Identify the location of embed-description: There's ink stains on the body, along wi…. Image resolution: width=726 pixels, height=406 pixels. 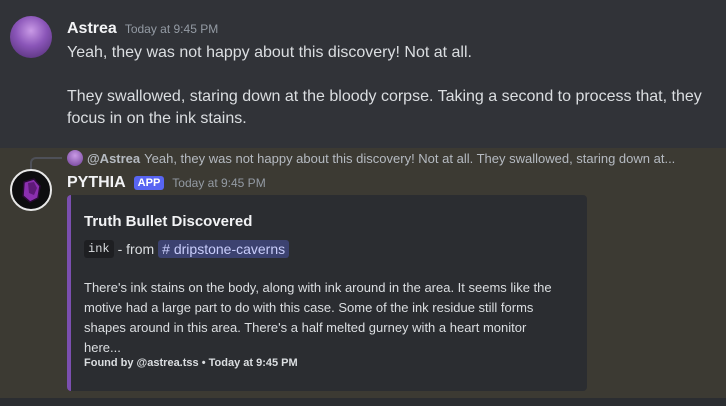
(329, 318).